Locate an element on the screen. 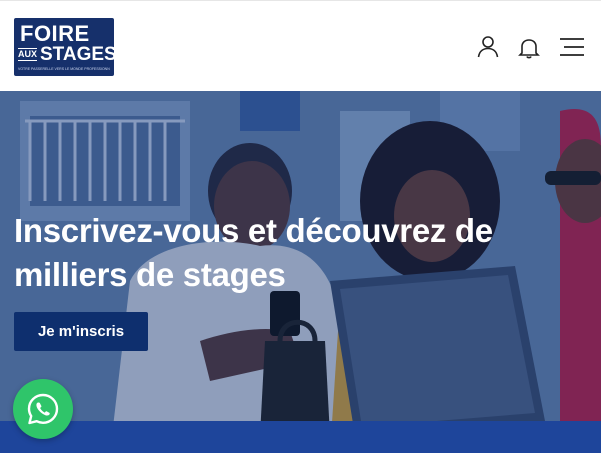 This screenshot has height=453, width=601. logo-line1: FOIRE is located at coordinates (55, 33).